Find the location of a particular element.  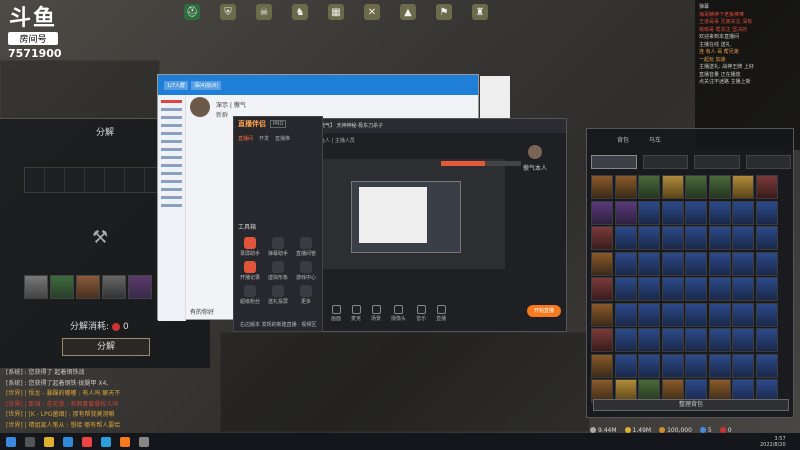

crossed-axes-icon: ✕ is located at coordinates (372, 12).